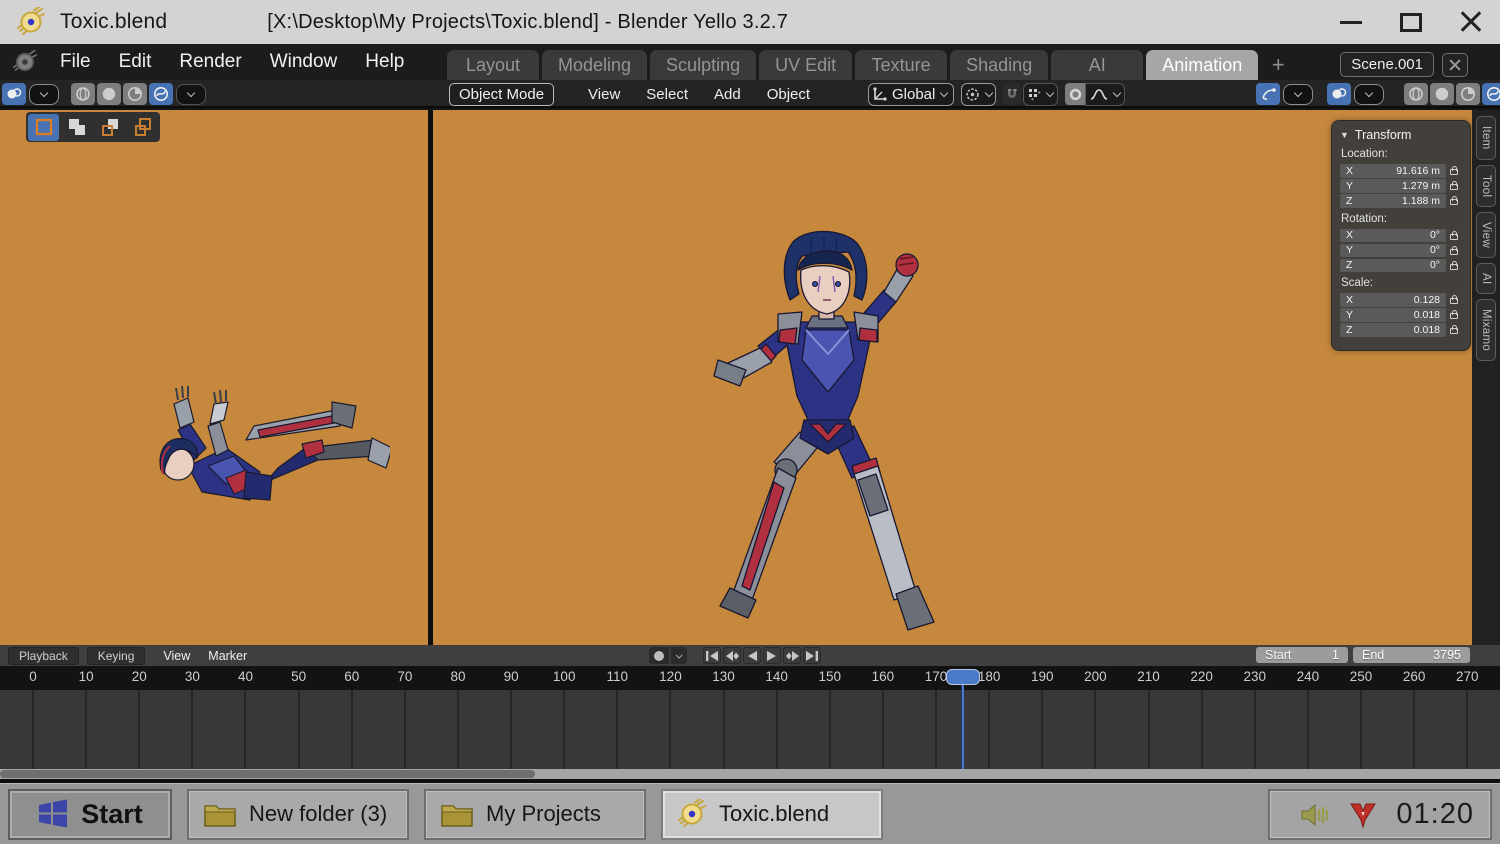  What do you see at coordinates (1486, 138) in the screenshot?
I see `sidebar-tab-item: Item` at bounding box center [1486, 138].